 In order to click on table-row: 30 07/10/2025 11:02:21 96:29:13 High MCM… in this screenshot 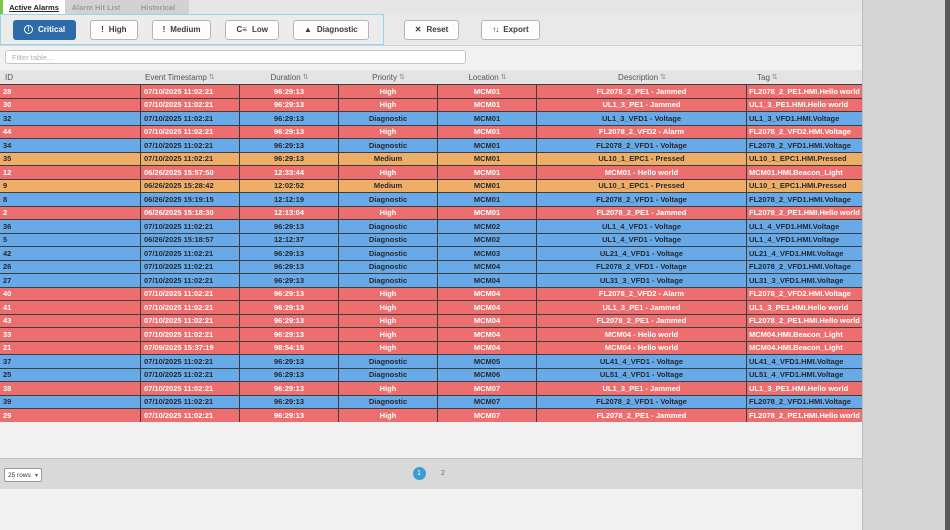, I will do `click(431, 105)`.